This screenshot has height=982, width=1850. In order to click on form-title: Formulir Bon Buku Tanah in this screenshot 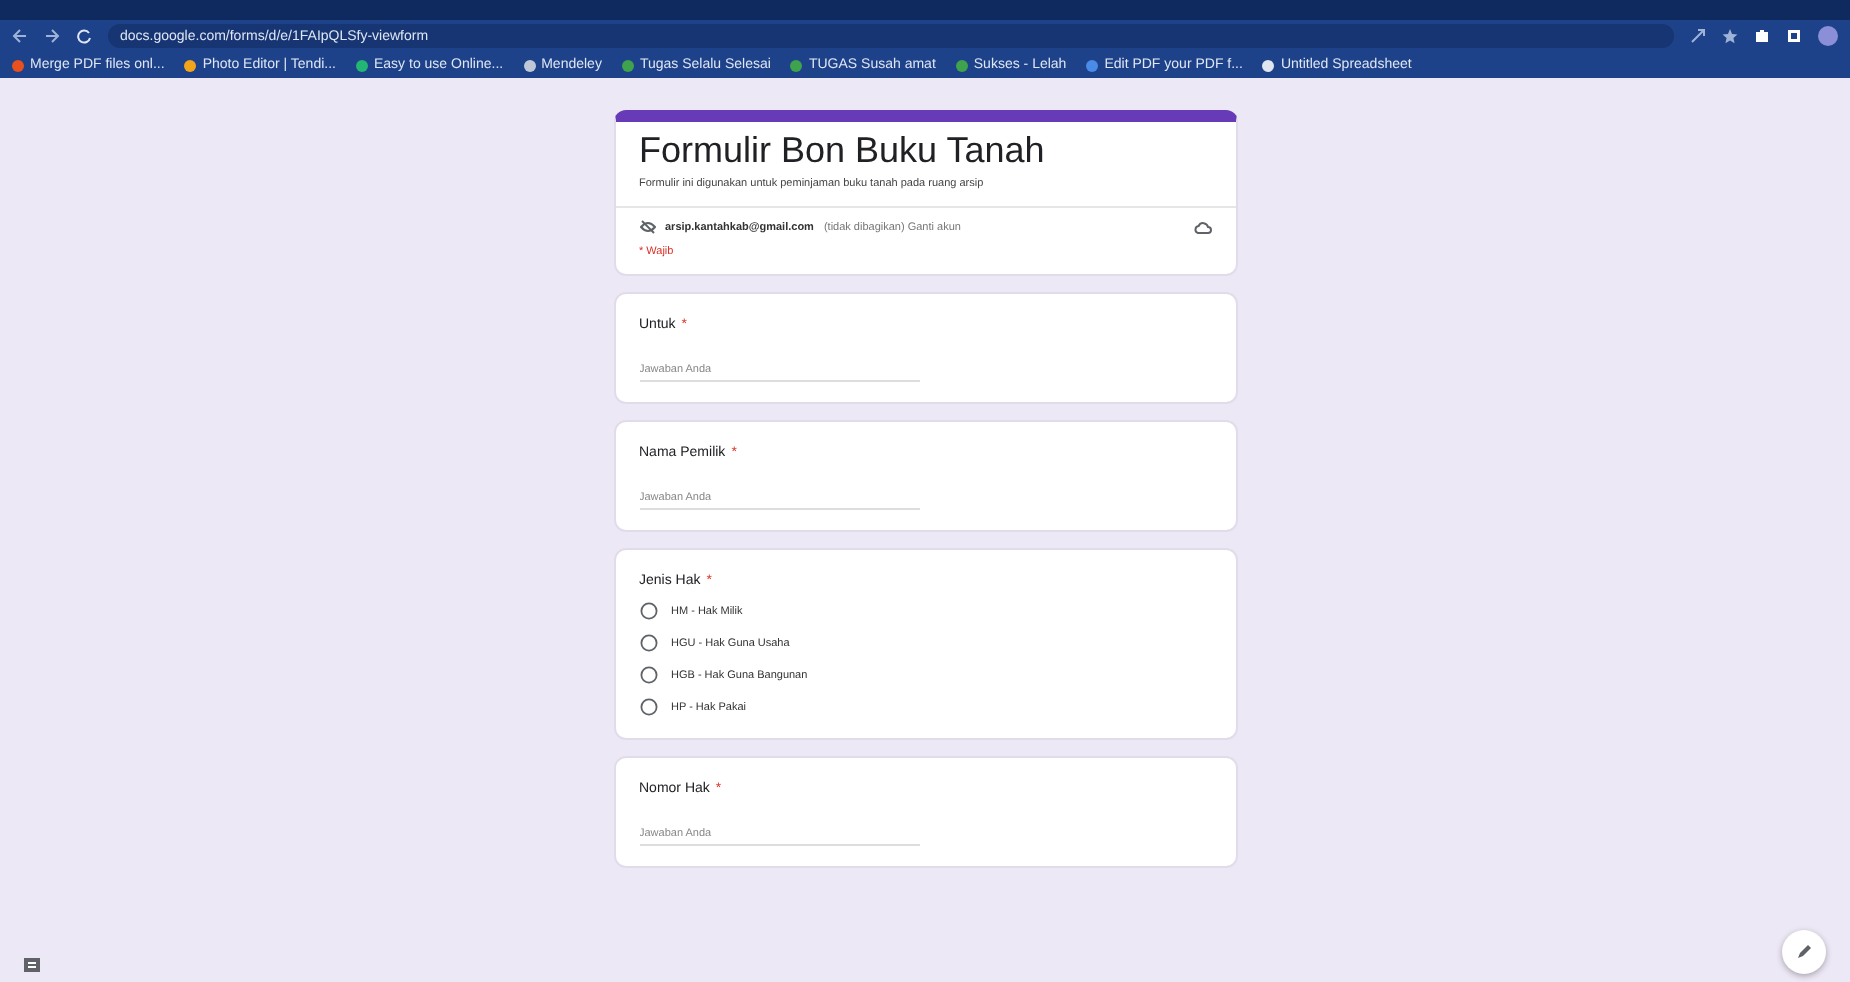, I will do `click(842, 151)`.